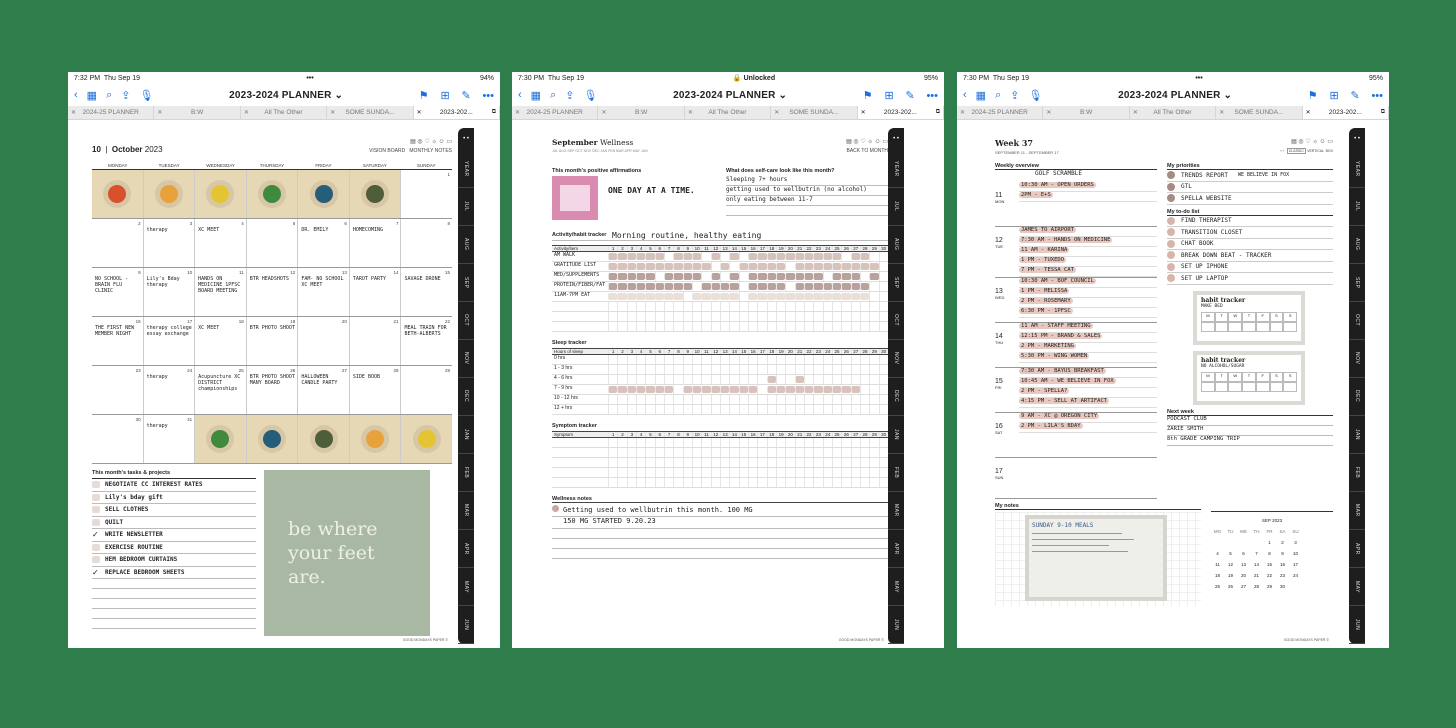 The width and height of the screenshot is (1456, 728). Describe the element at coordinates (96, 547) in the screenshot. I see `checkbox` at that location.